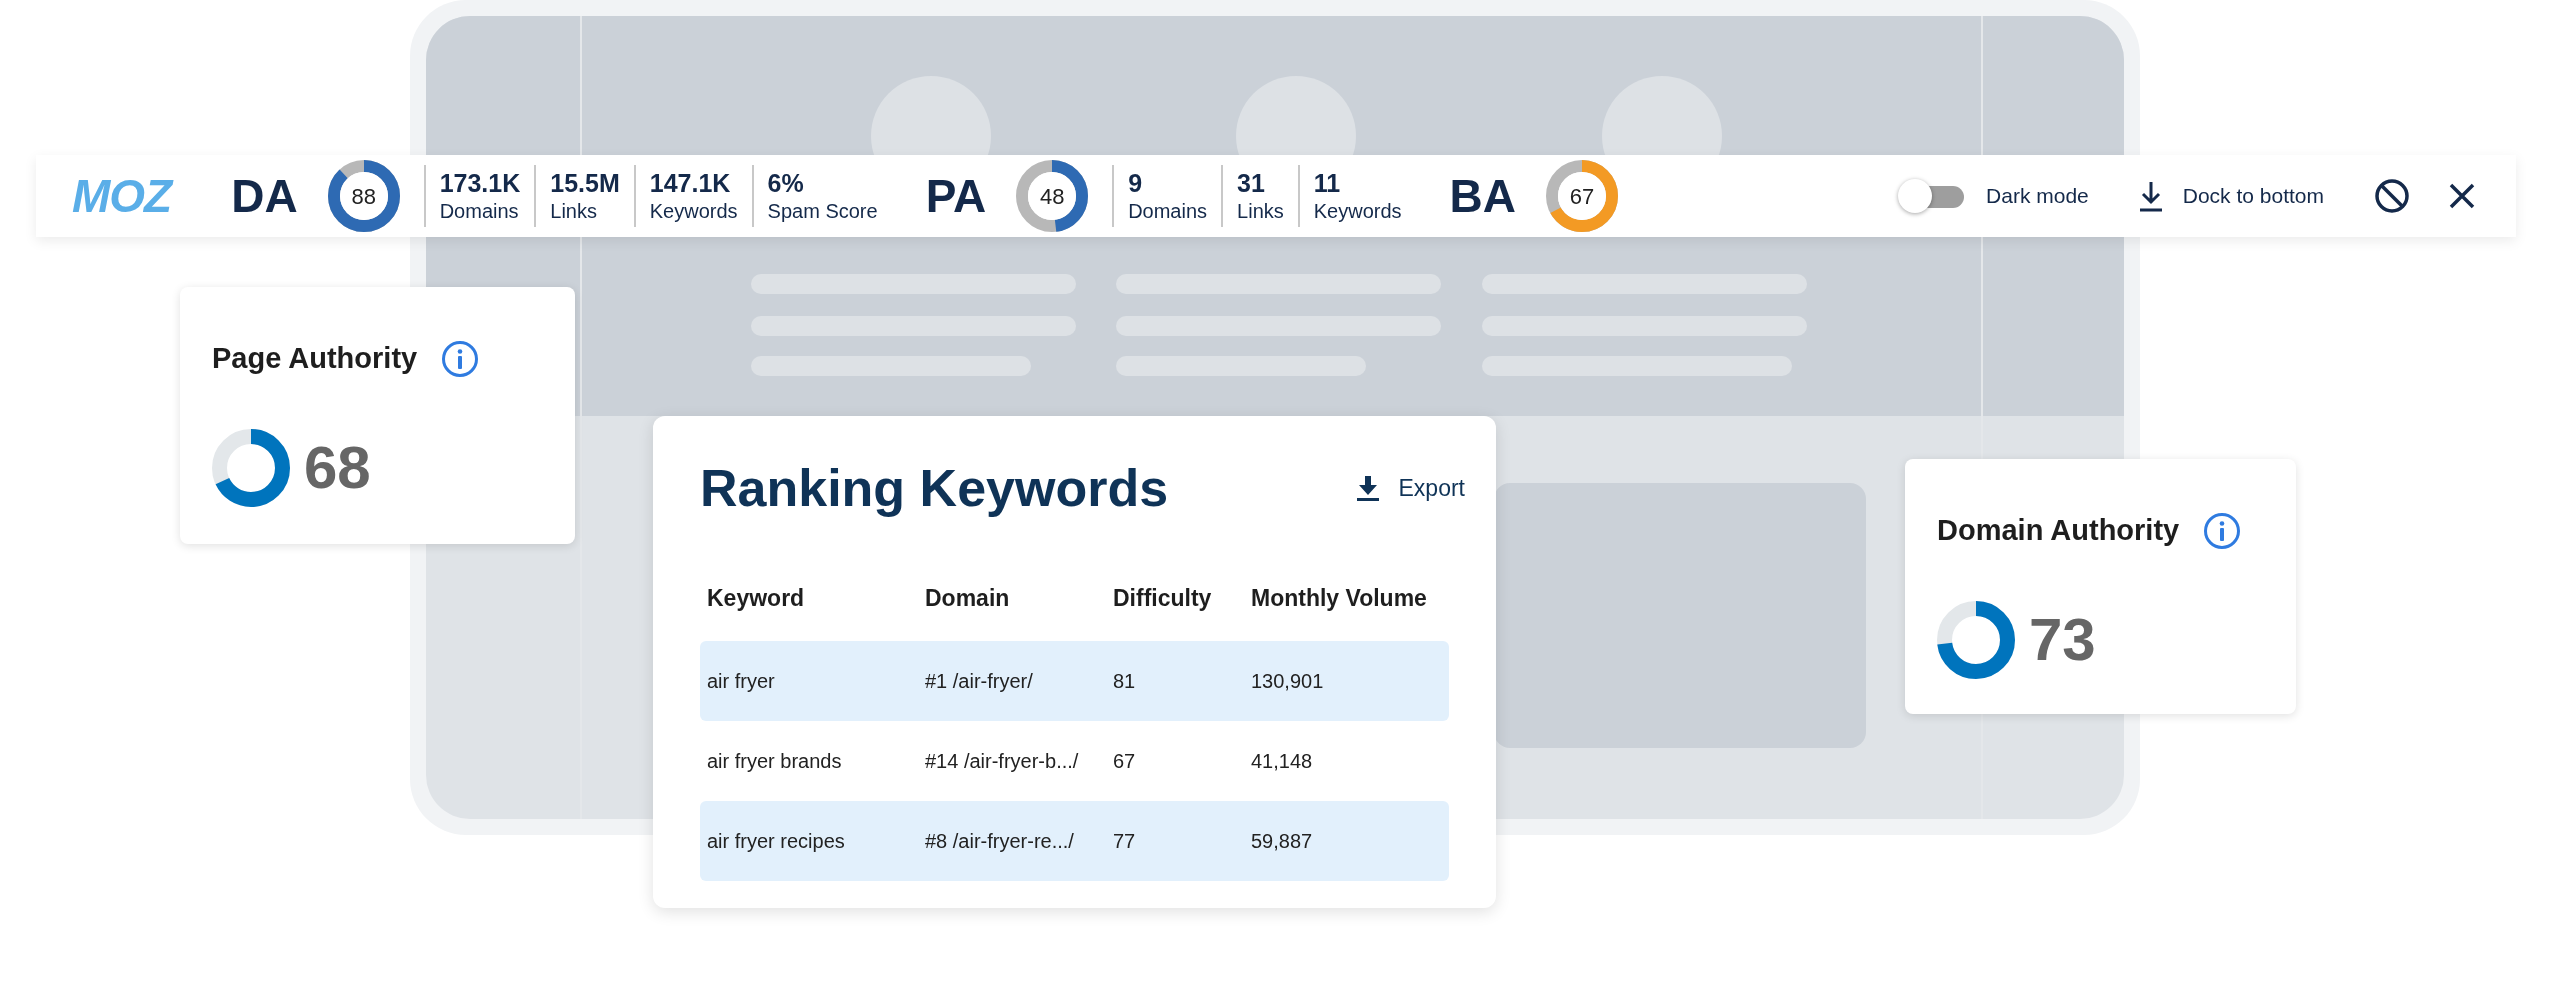 Image resolution: width=2560 pixels, height=987 pixels. What do you see at coordinates (956, 196) in the screenshot?
I see `score-label: PA` at bounding box center [956, 196].